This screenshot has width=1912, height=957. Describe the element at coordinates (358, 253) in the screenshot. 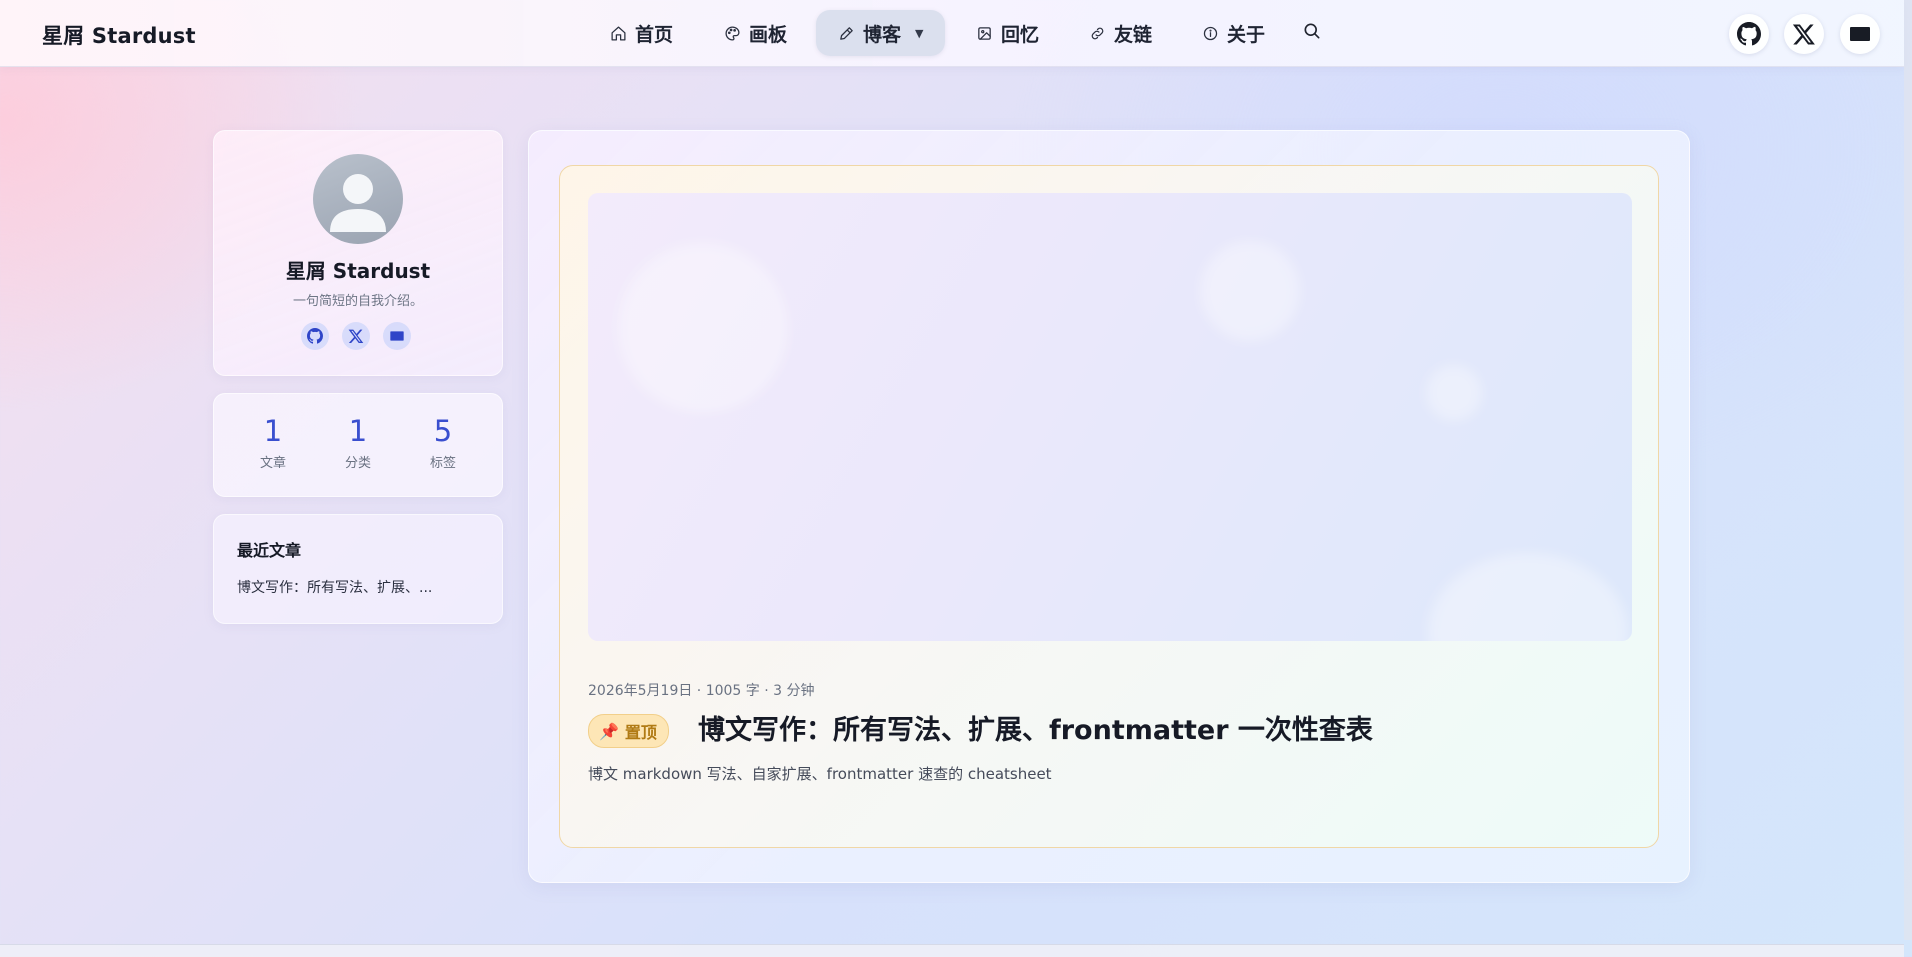

I see `profile-card: 星屑 Stardust 一句简短的自我介绍。` at that location.